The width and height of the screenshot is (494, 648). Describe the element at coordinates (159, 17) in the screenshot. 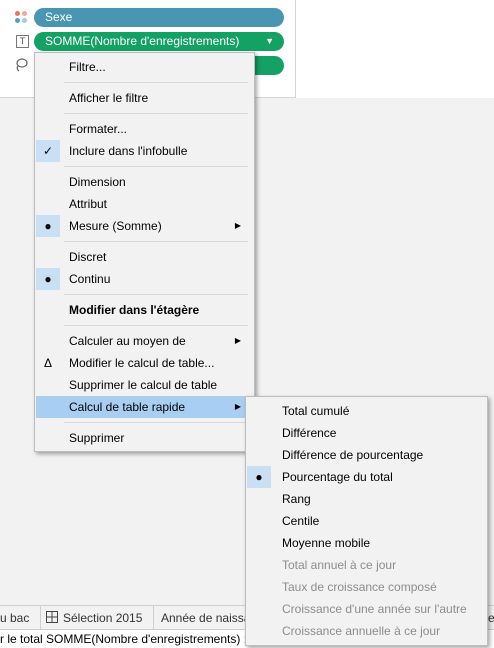

I see `sexe-pill: Sexe` at that location.